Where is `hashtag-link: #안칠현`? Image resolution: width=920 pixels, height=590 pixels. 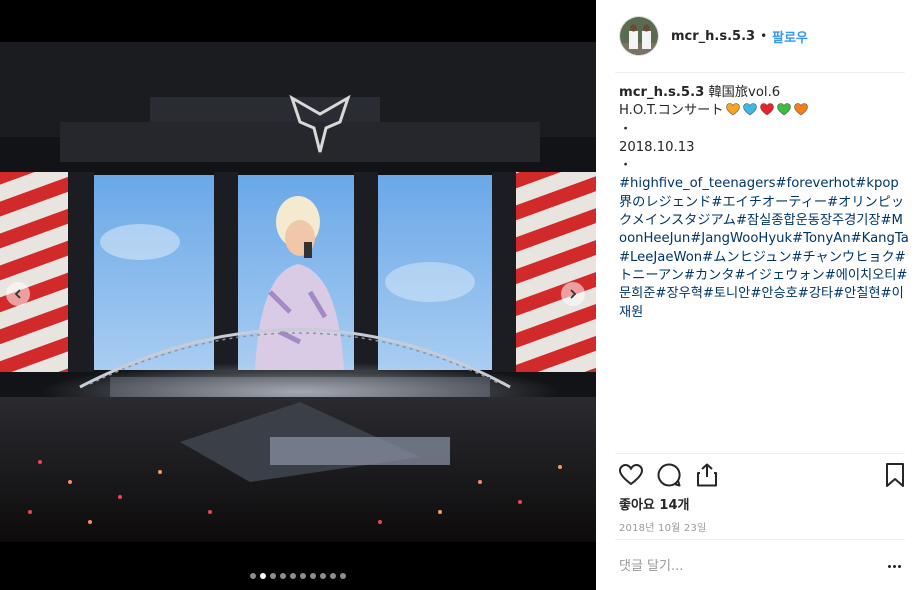 hashtag-link: #안칠현 is located at coordinates (856, 293).